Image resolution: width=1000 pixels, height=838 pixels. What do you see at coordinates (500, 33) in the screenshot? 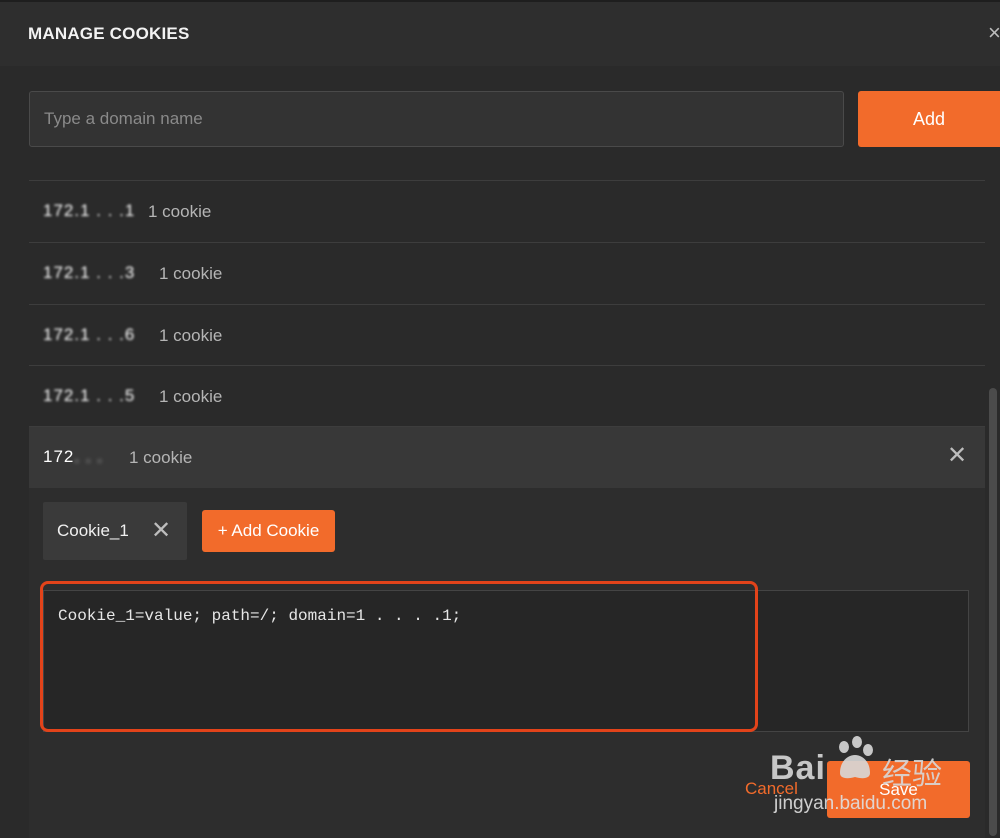
I see `modal-header: MANAGE COOKIES ×` at bounding box center [500, 33].